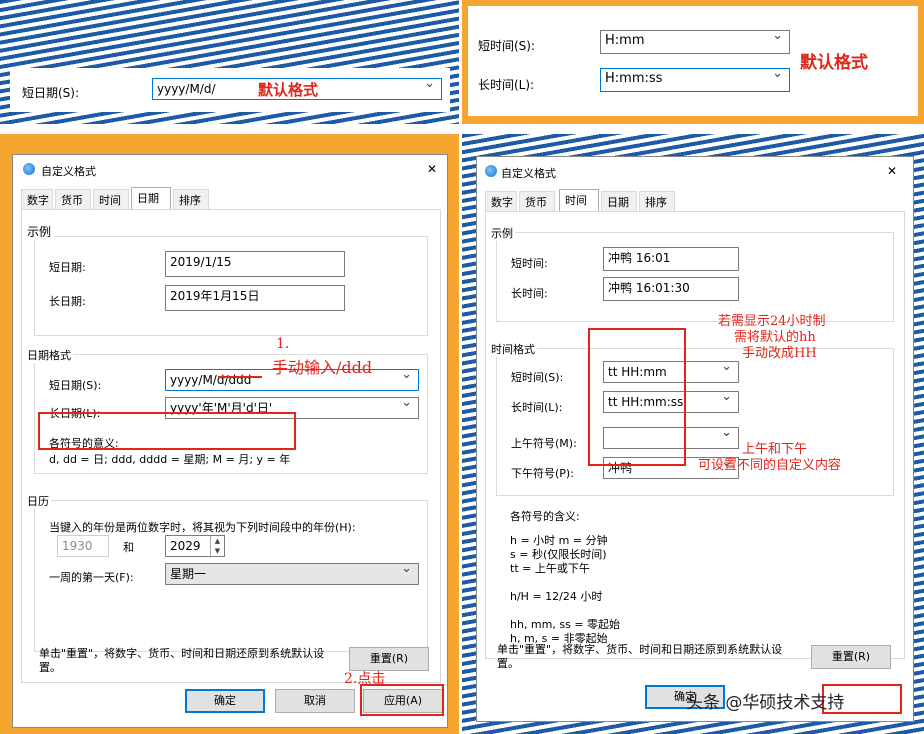  I want to click on time-meaning-line: h/H = 12/24 小时, so click(556, 596).